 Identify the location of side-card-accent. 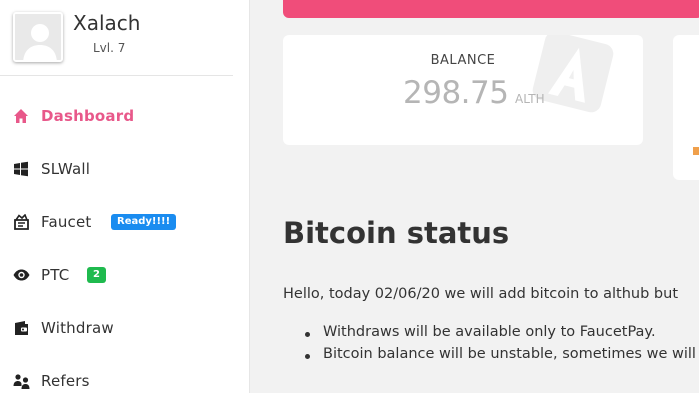
(696, 151).